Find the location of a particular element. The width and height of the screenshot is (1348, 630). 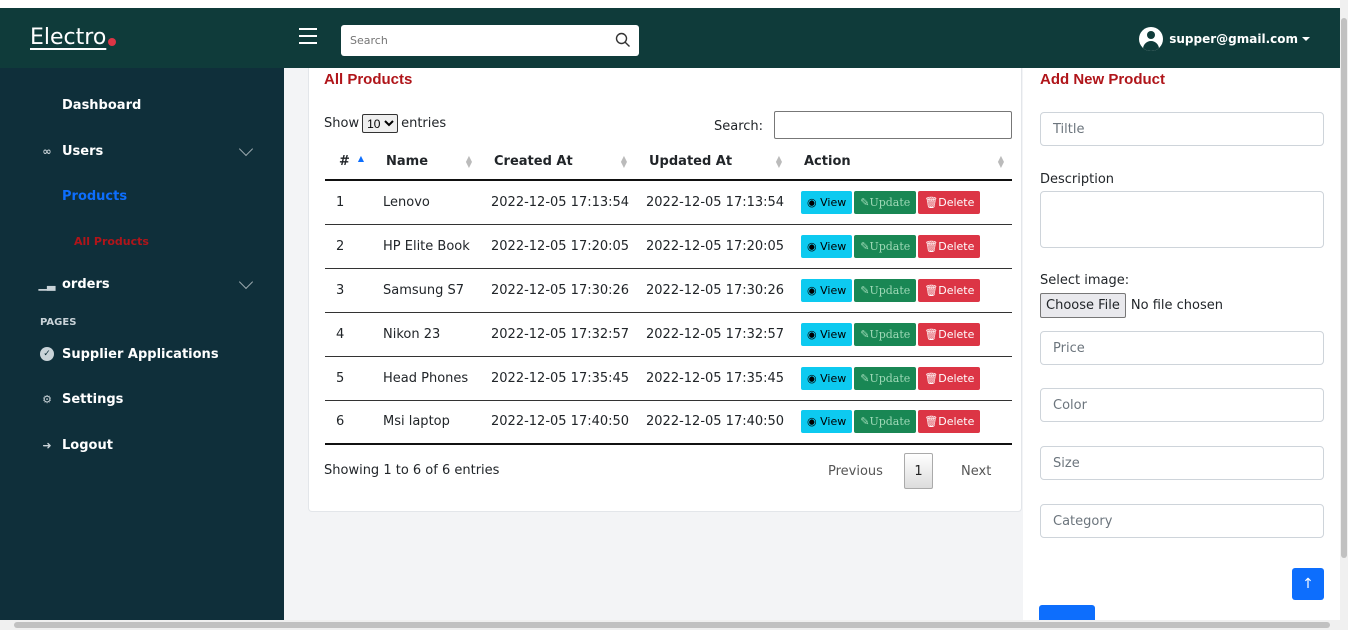

pagination-page: 1 is located at coordinates (918, 471).